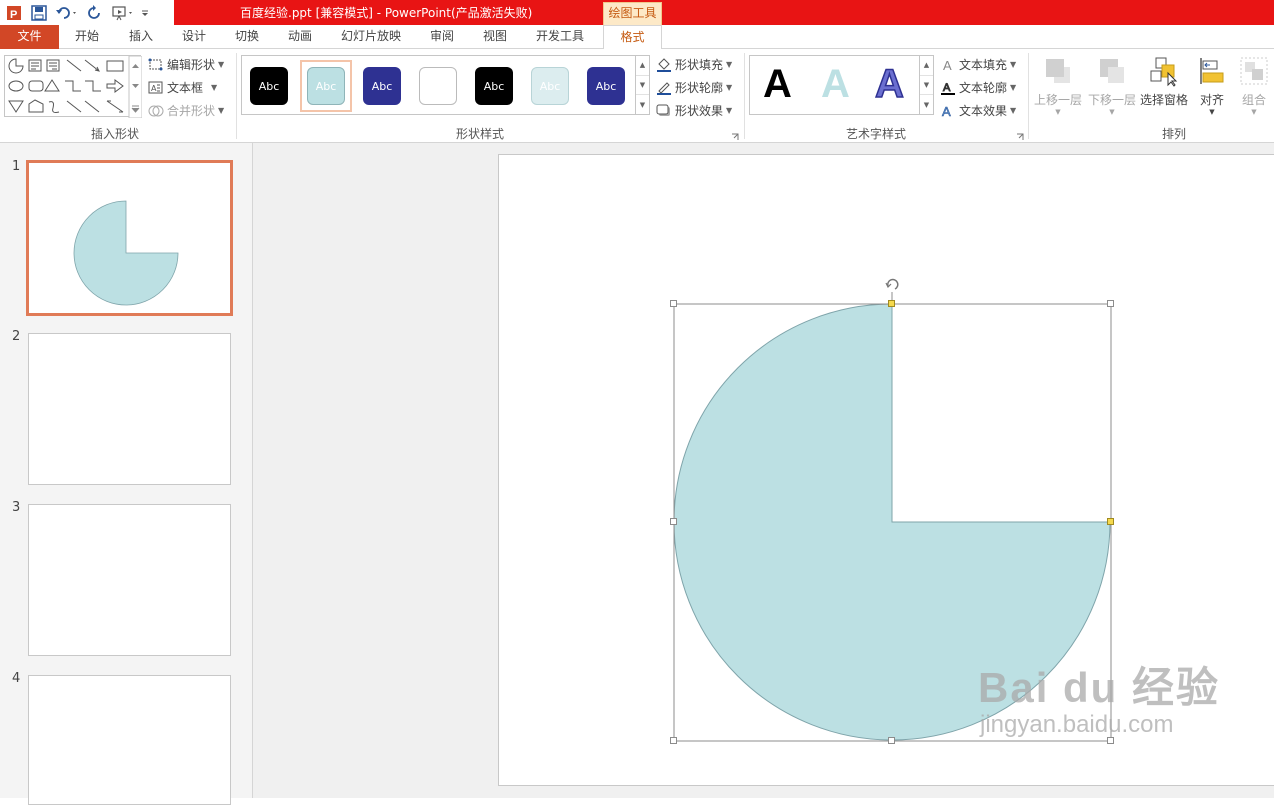 Image resolution: width=1274 pixels, height=805 pixels. What do you see at coordinates (194, 37) in the screenshot?
I see `tab-design: 设计` at bounding box center [194, 37].